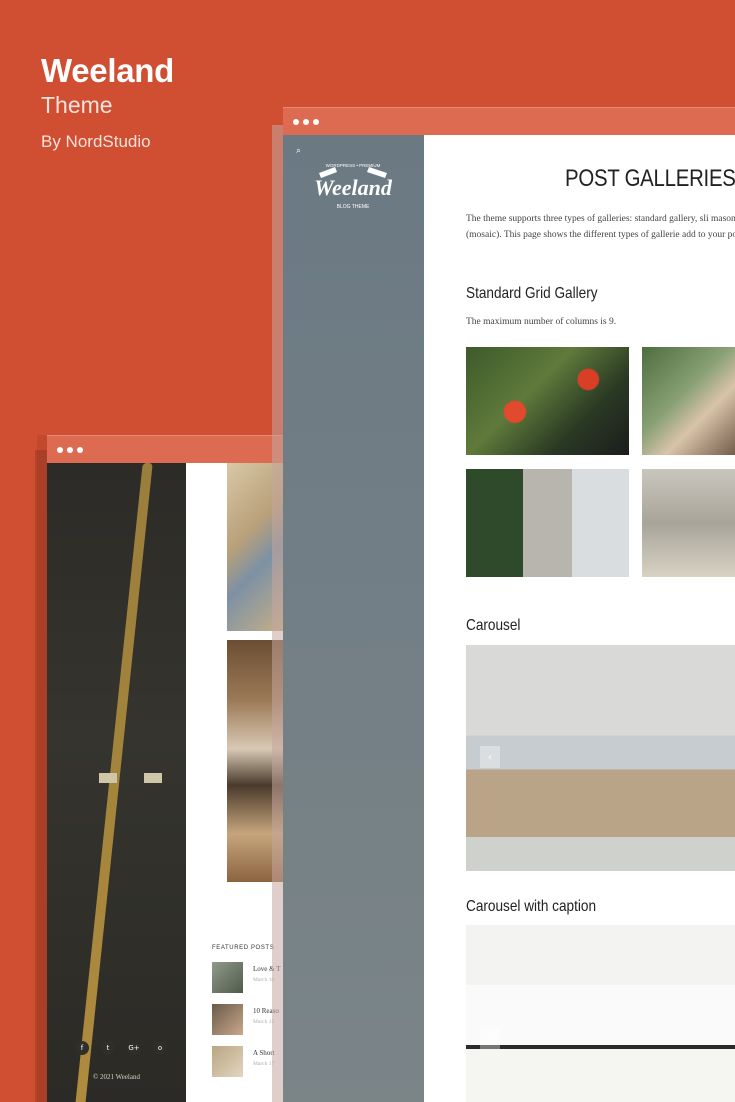 The image size is (735, 1102). I want to click on featured-post-item: Love & T March 10, so click(246, 977).